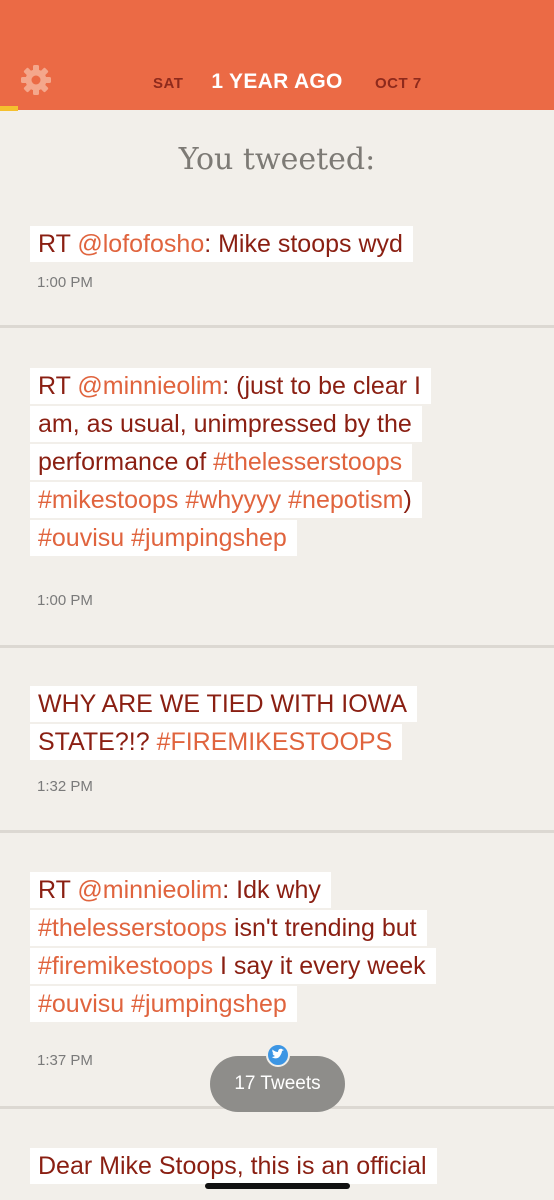  What do you see at coordinates (108, 500) in the screenshot?
I see `hashtag-link: #mikestoops` at bounding box center [108, 500].